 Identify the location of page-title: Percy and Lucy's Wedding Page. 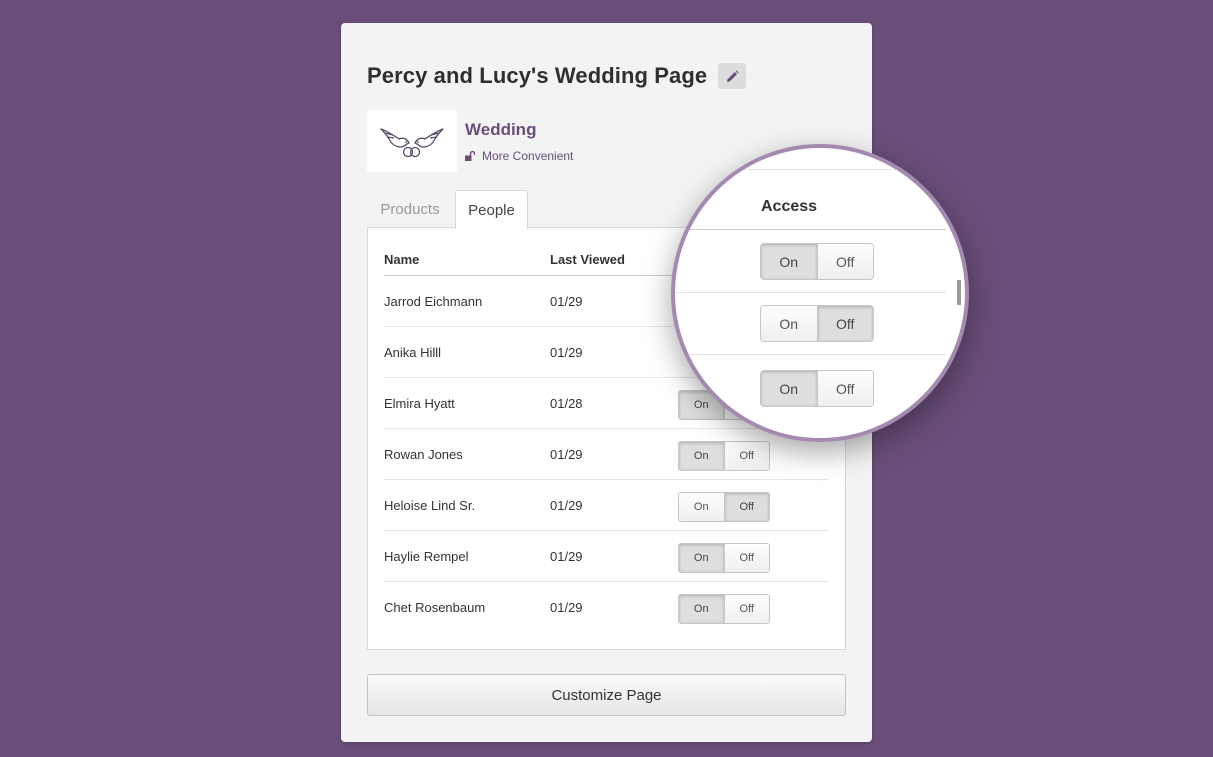
(537, 75).